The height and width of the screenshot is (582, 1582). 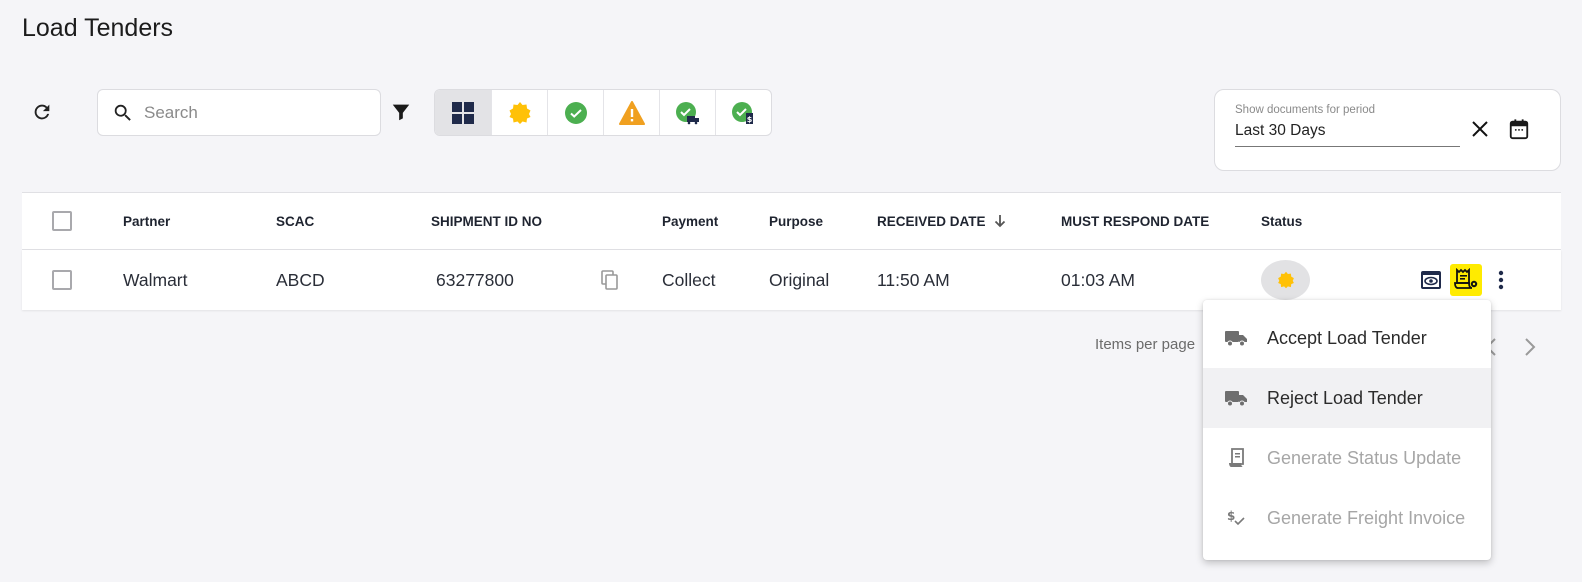 What do you see at coordinates (689, 279) in the screenshot?
I see `cell-payment: Collect` at bounding box center [689, 279].